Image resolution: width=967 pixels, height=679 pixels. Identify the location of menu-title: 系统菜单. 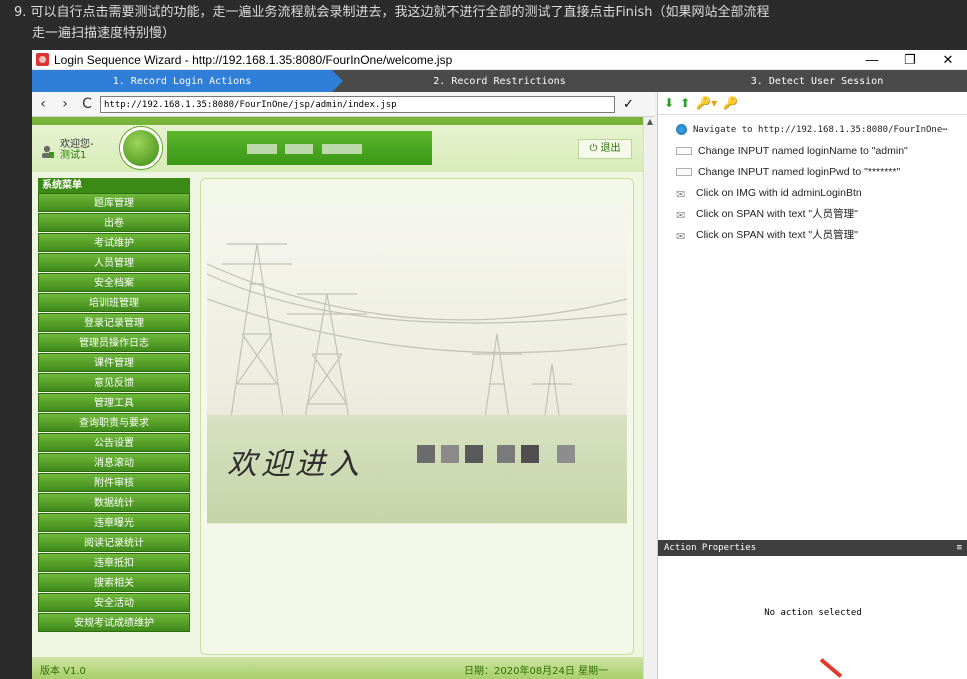
(114, 185).